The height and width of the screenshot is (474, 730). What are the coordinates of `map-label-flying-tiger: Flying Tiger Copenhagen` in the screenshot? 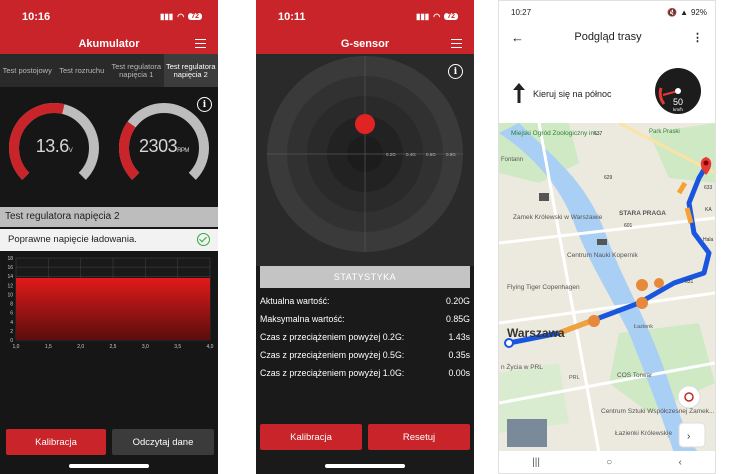 It's located at (543, 287).